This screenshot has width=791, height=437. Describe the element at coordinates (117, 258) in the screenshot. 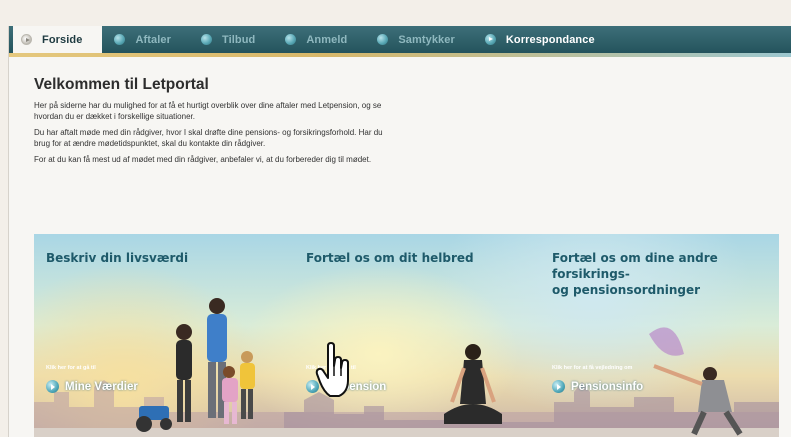

I see `banner-title-livsvaerdi: Beskriv din livsværdi` at that location.